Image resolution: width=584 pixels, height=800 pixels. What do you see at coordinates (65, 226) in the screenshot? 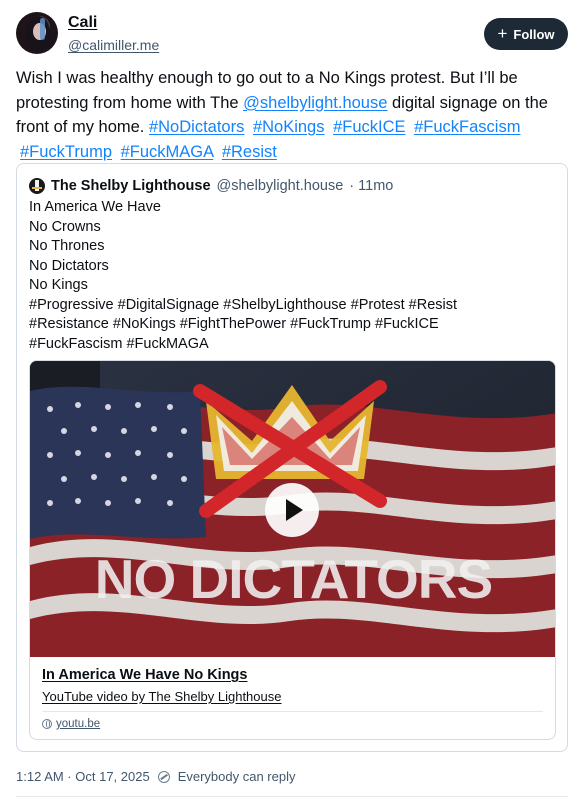
I see `quoted-line: No Crowns` at bounding box center [65, 226].